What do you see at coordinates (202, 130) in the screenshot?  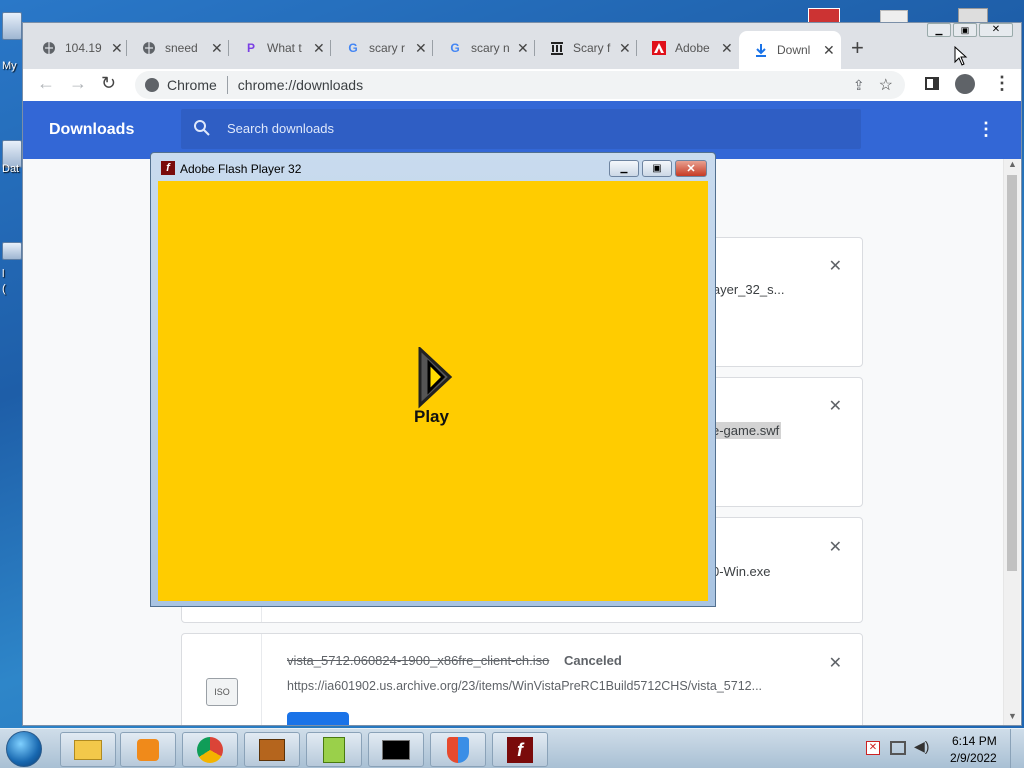 I see `search-icon` at bounding box center [202, 130].